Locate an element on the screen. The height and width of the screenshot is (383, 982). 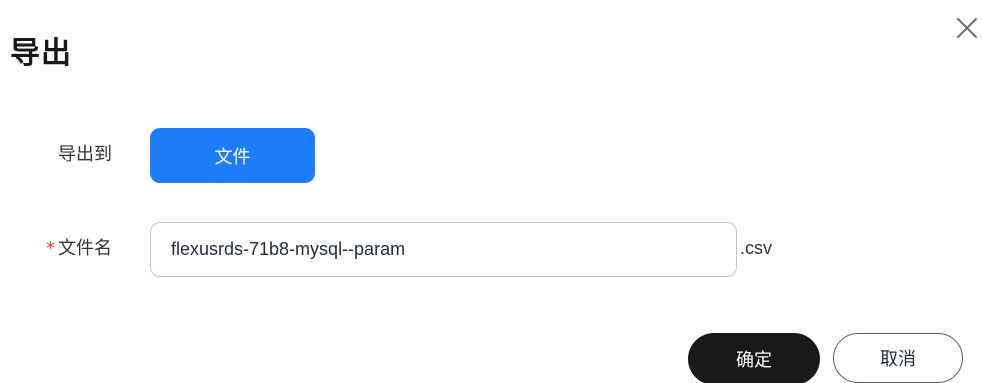
close-button is located at coordinates (967, 28).